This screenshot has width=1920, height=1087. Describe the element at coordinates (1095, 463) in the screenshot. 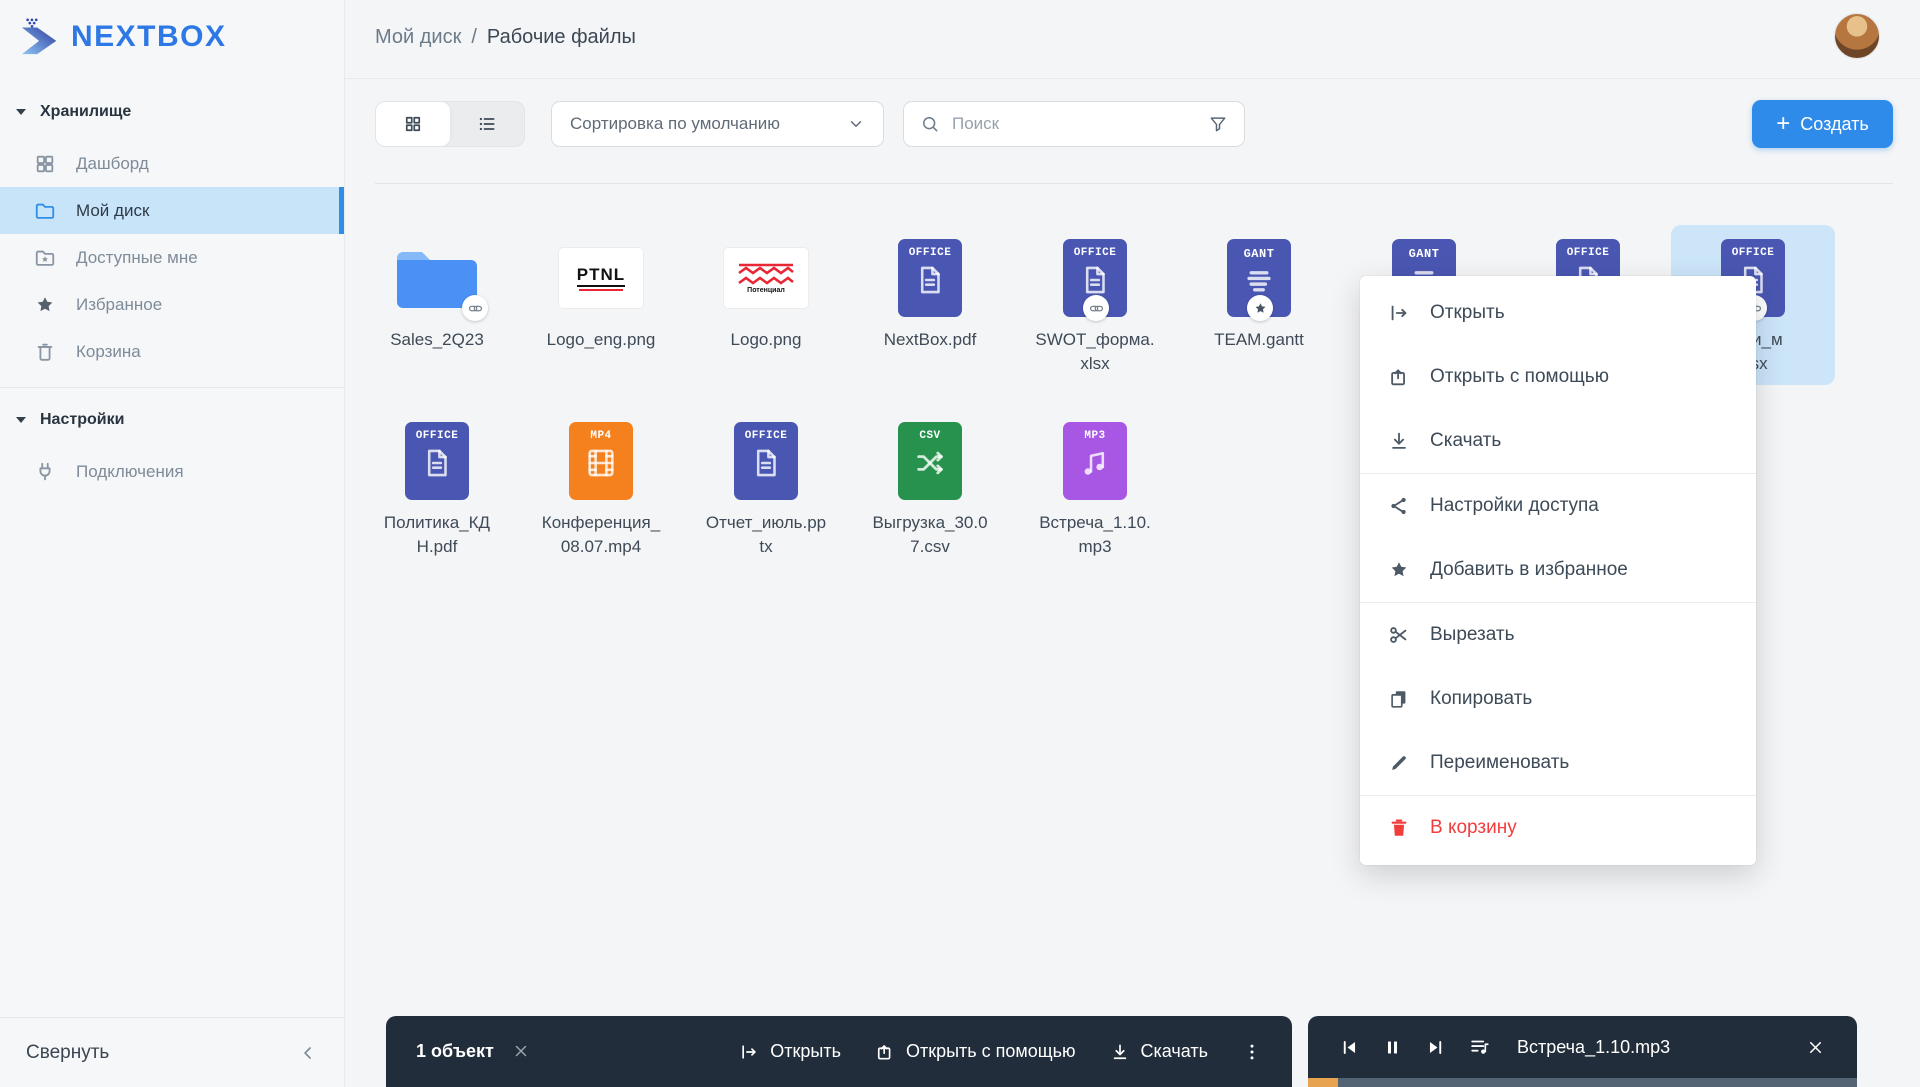

I see `music-note-icon` at that location.